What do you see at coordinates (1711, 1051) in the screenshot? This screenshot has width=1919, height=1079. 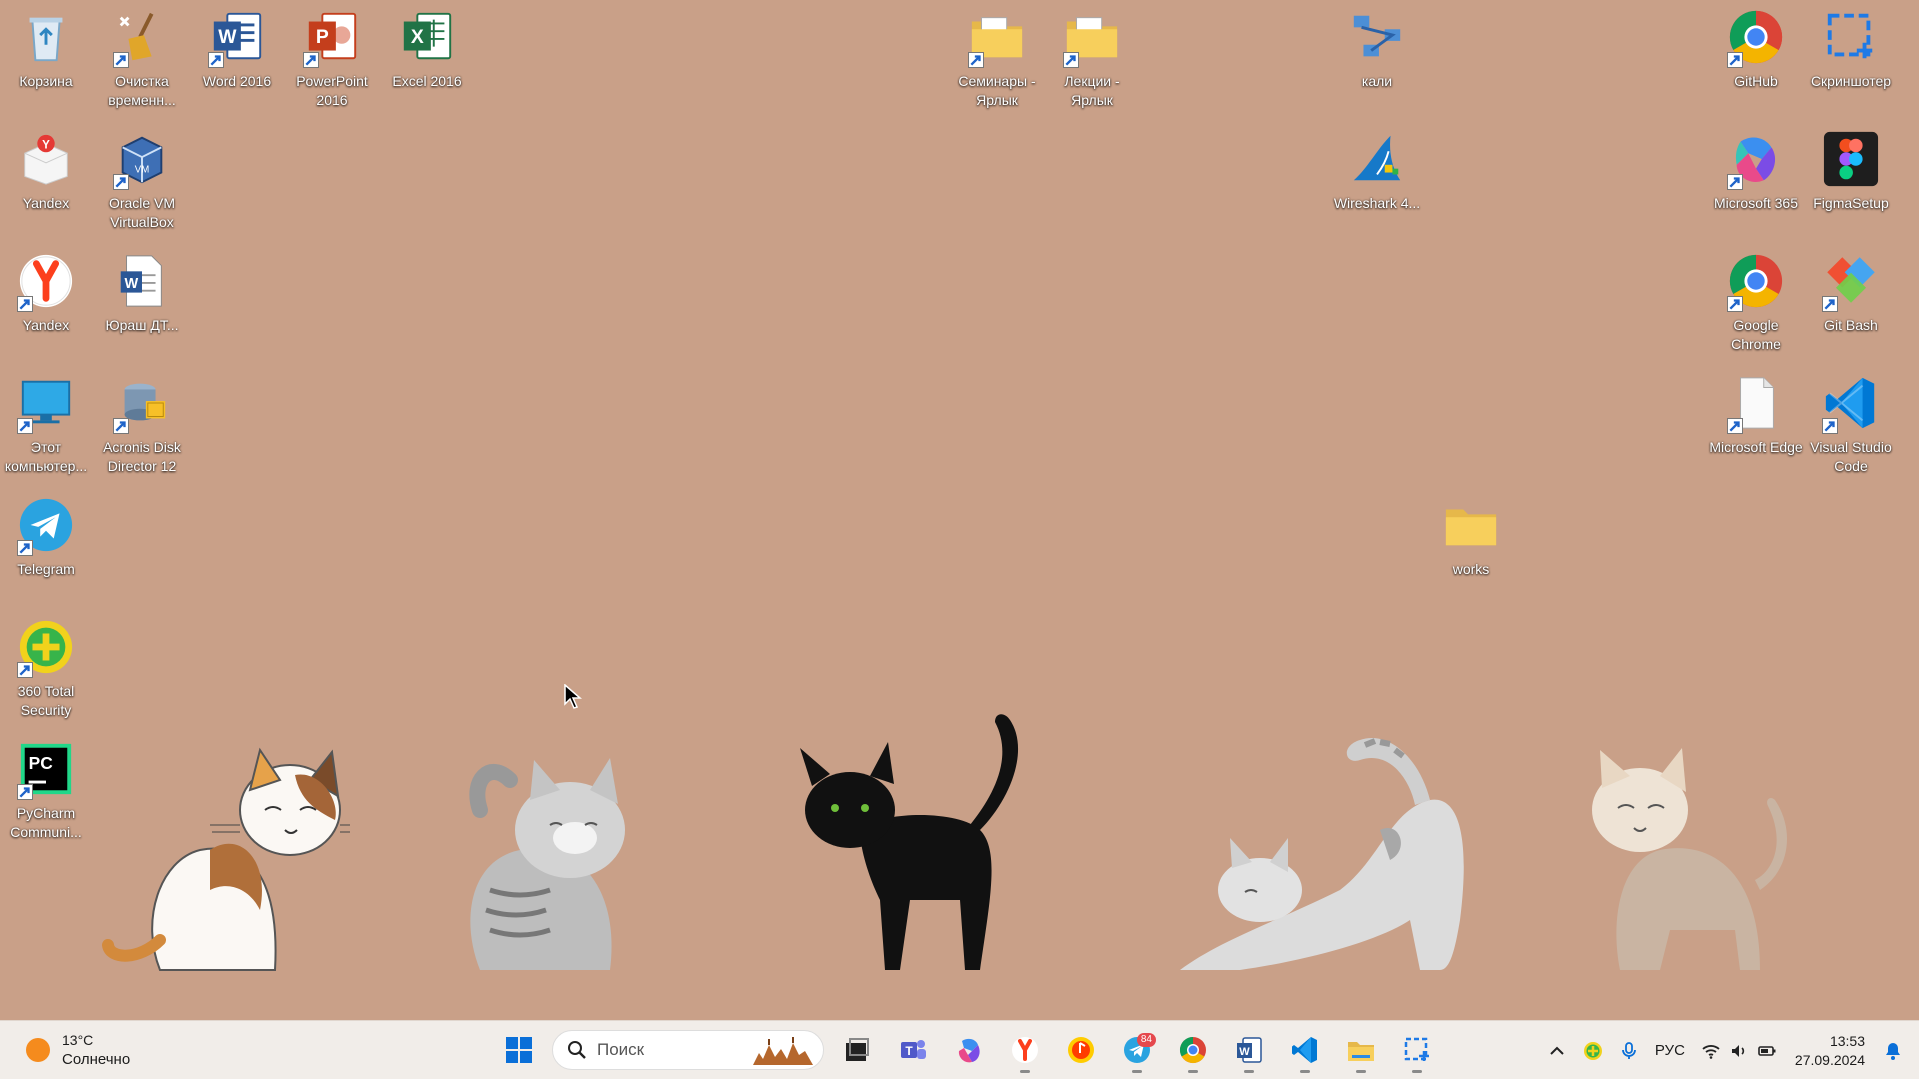 I see `wifi-icon` at bounding box center [1711, 1051].